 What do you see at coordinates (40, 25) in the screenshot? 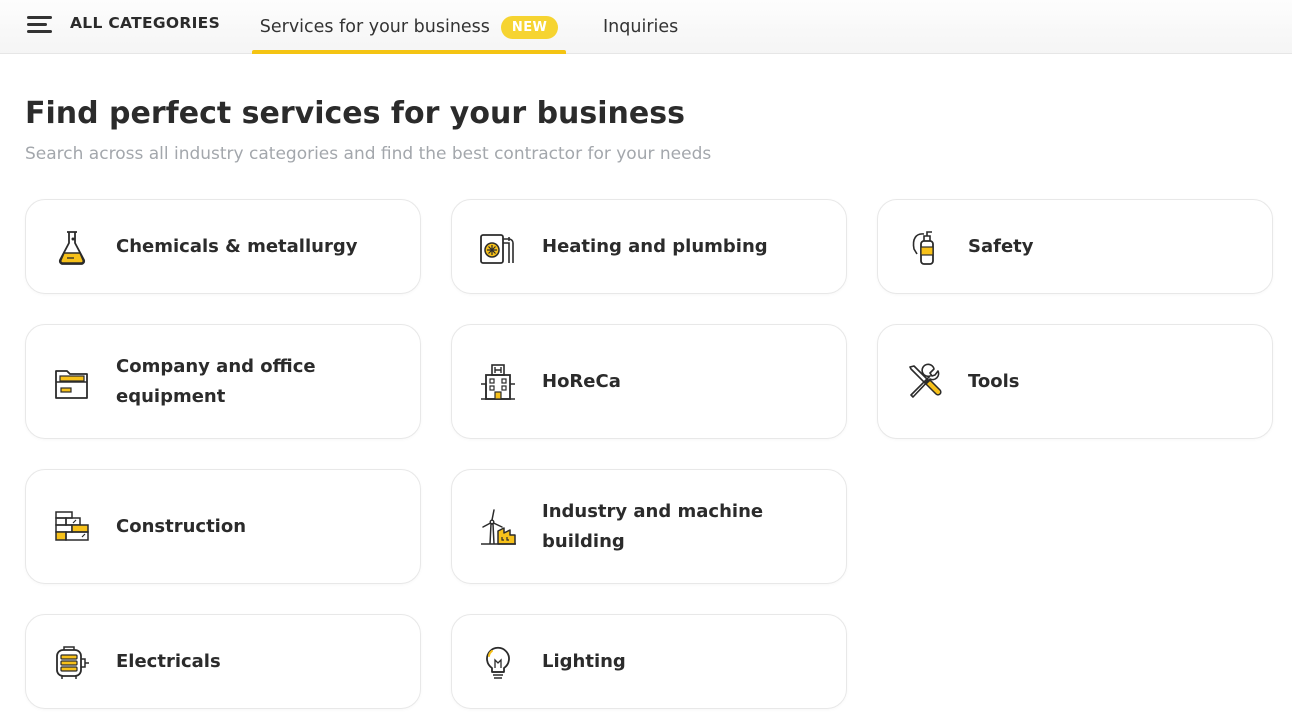
I see `hamburger-menu-icon` at bounding box center [40, 25].